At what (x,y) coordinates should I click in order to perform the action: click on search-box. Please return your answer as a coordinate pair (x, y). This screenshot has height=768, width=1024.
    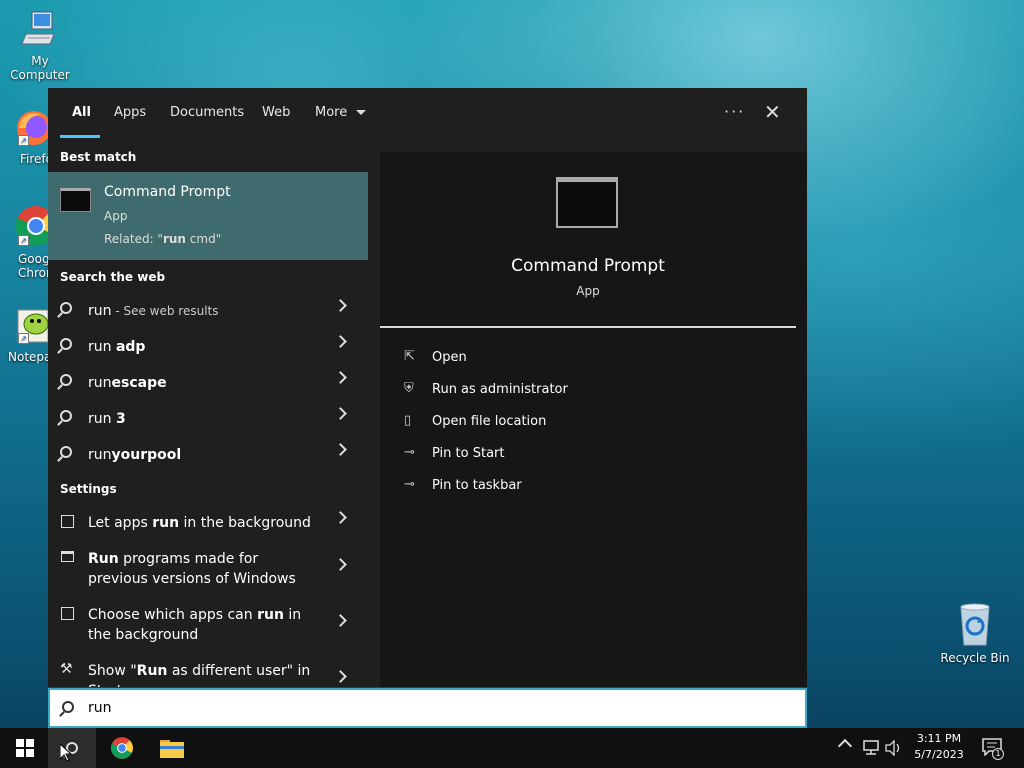
    Looking at the image, I should click on (427, 708).